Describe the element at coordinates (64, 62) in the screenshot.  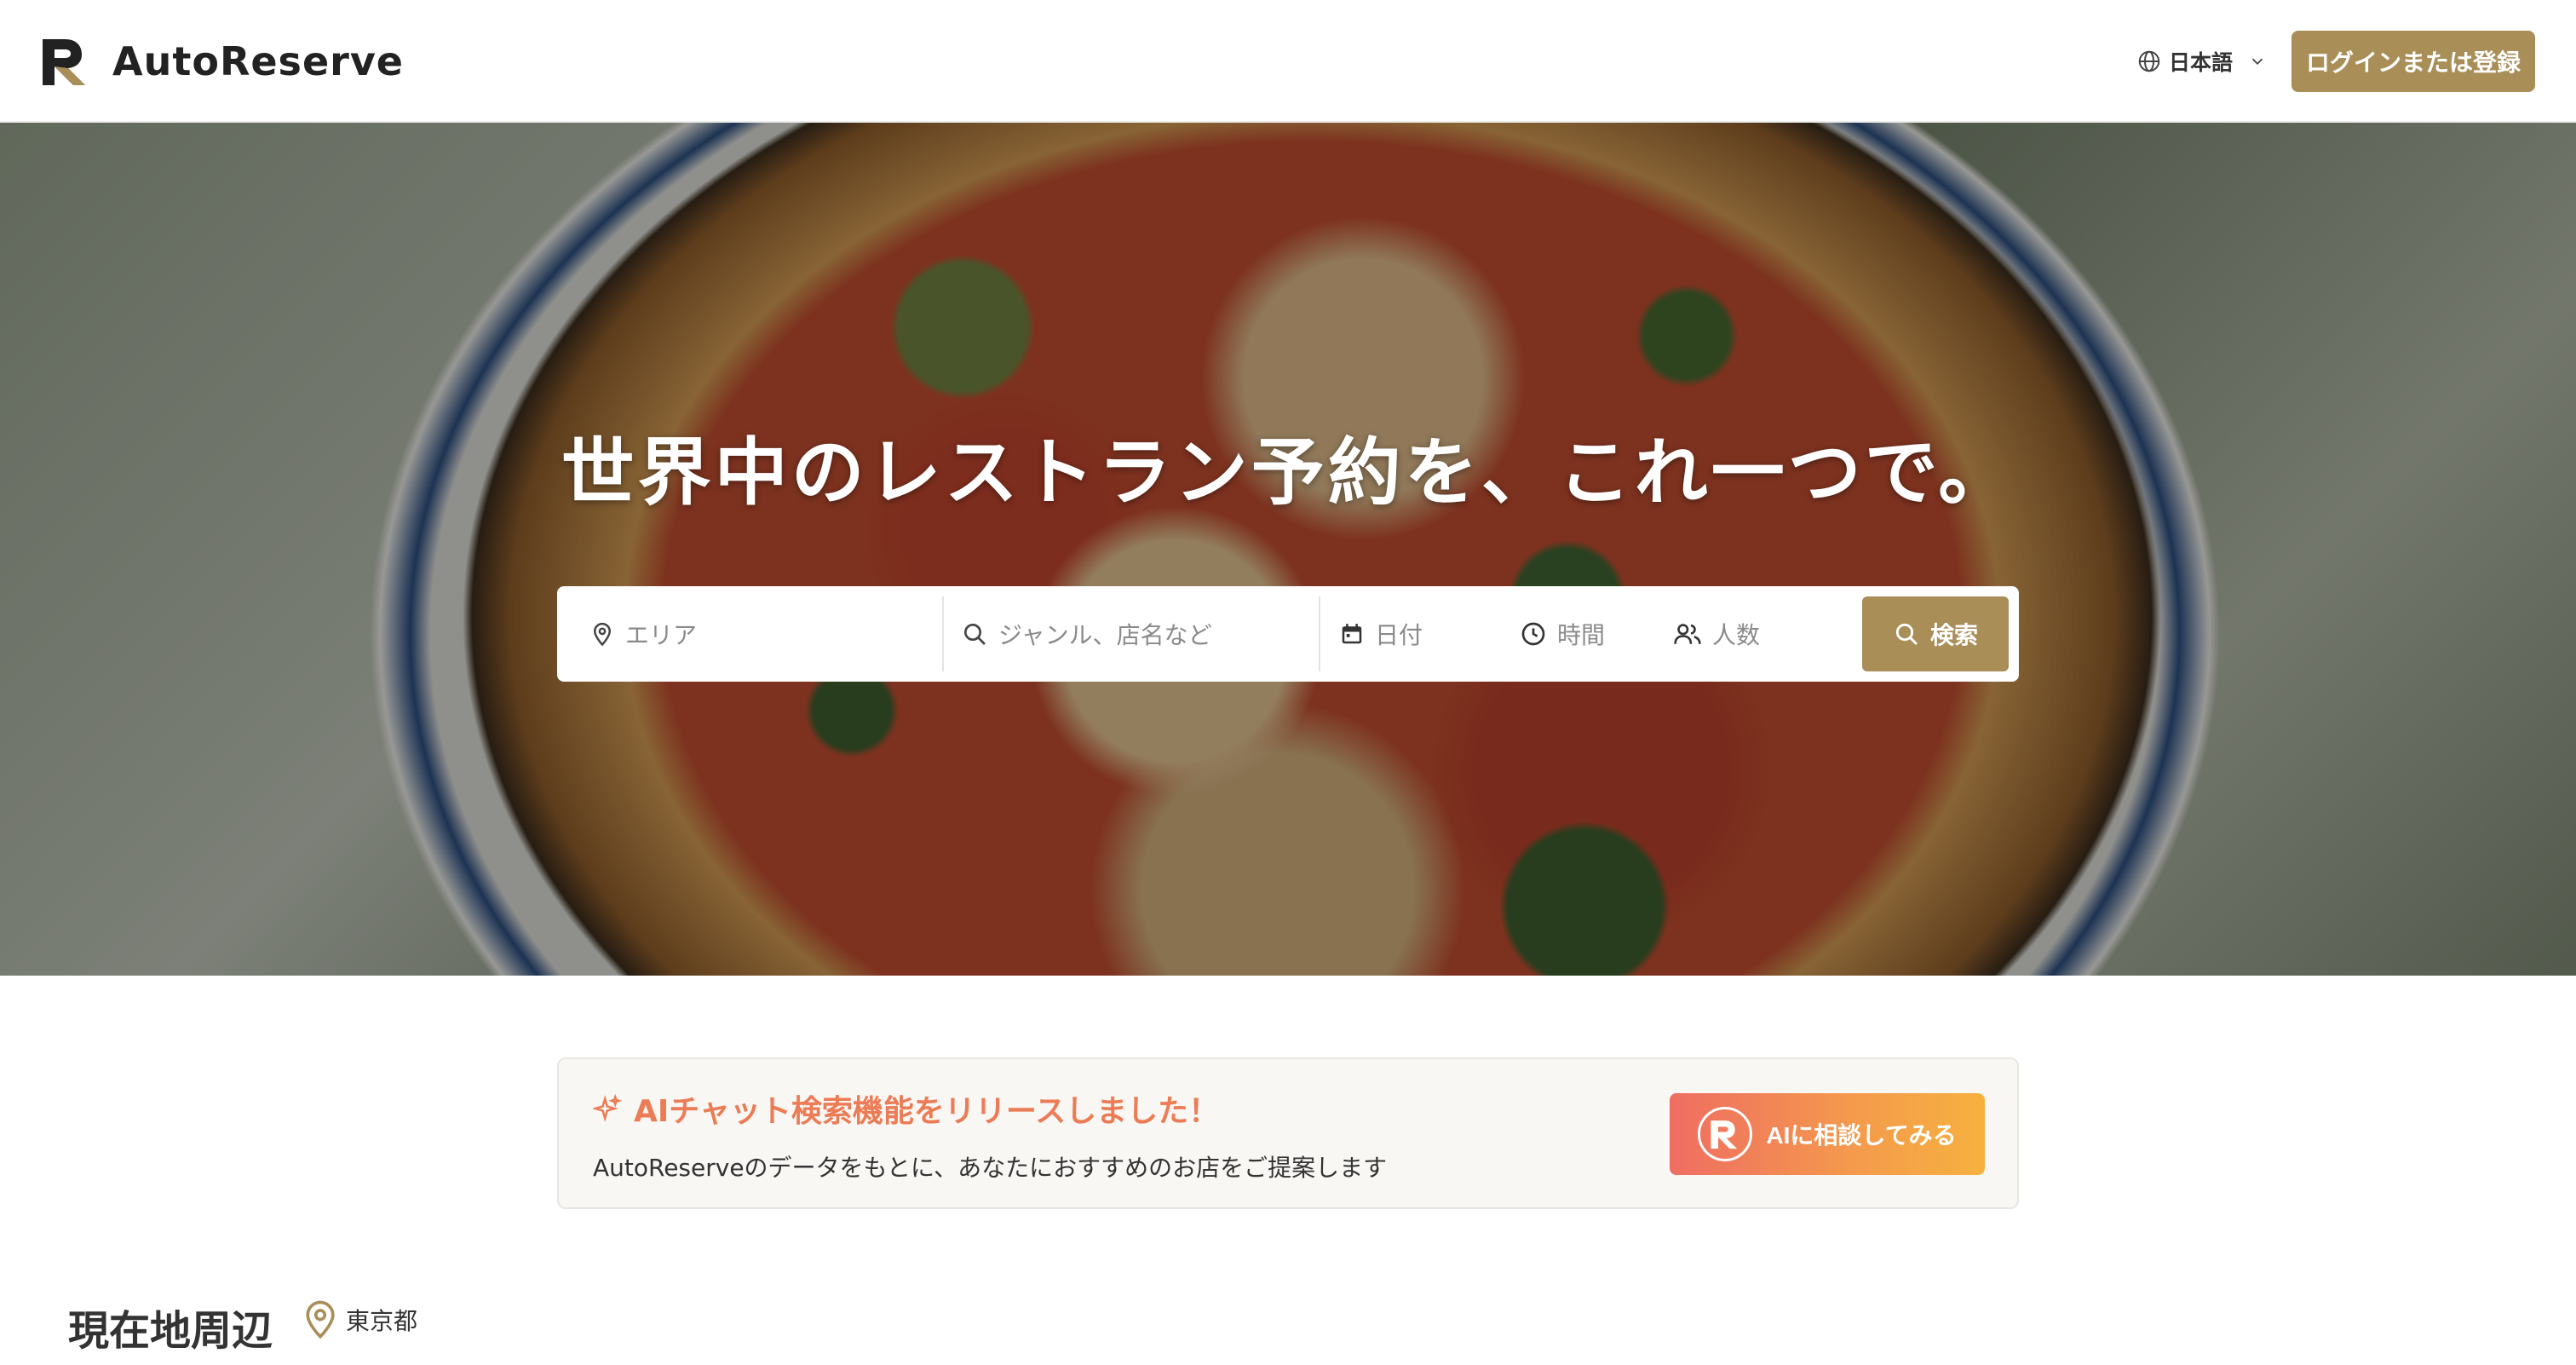
I see `autoreserve-logo-icon` at that location.